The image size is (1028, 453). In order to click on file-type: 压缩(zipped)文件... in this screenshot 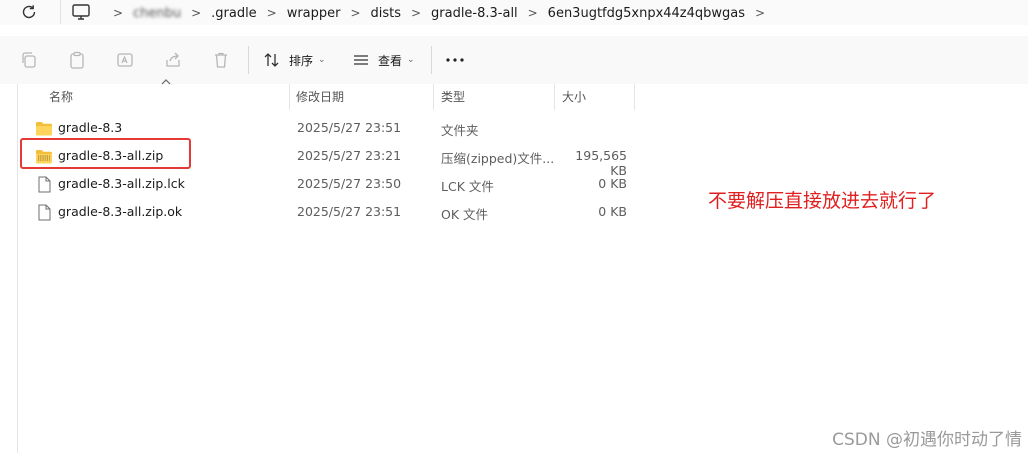, I will do `click(498, 158)`.